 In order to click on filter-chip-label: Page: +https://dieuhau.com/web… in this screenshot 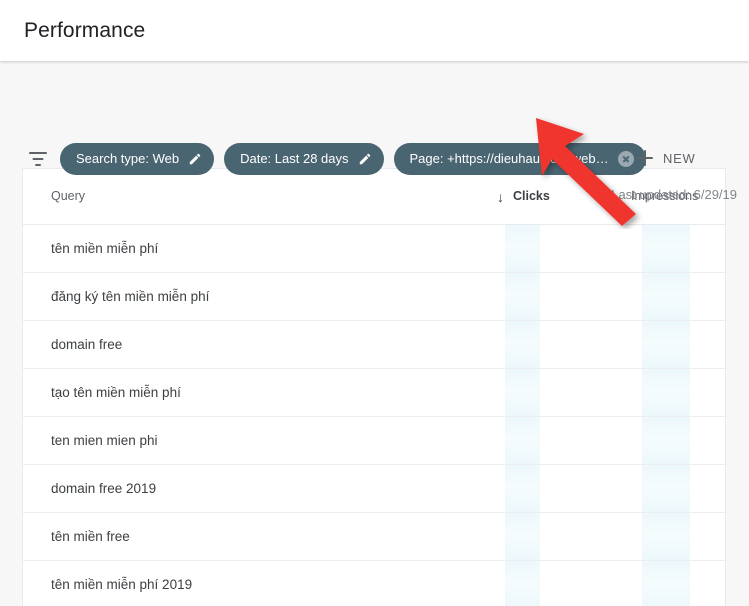, I will do `click(509, 158)`.